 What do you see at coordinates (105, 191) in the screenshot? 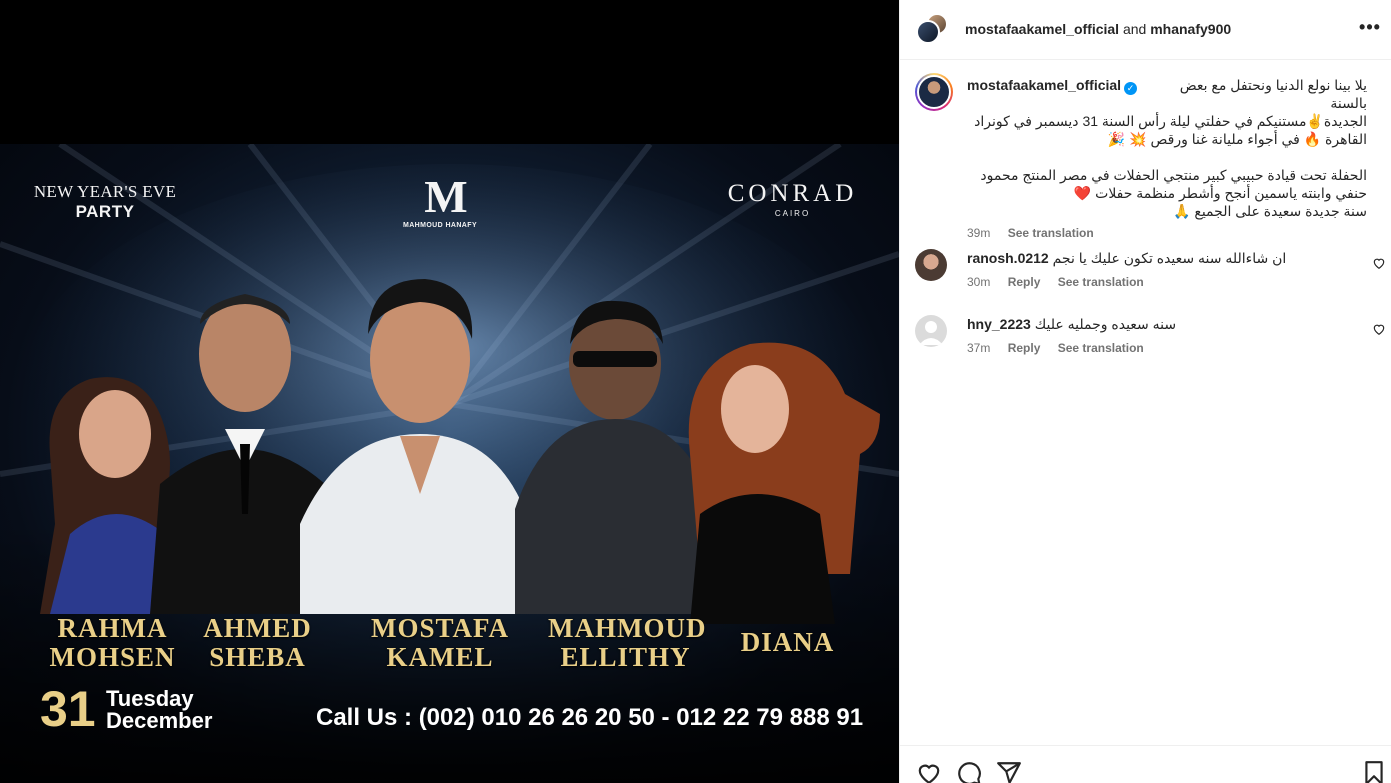
I see `poster-nye-label: NEW YEAR'S EVE` at bounding box center [105, 191].